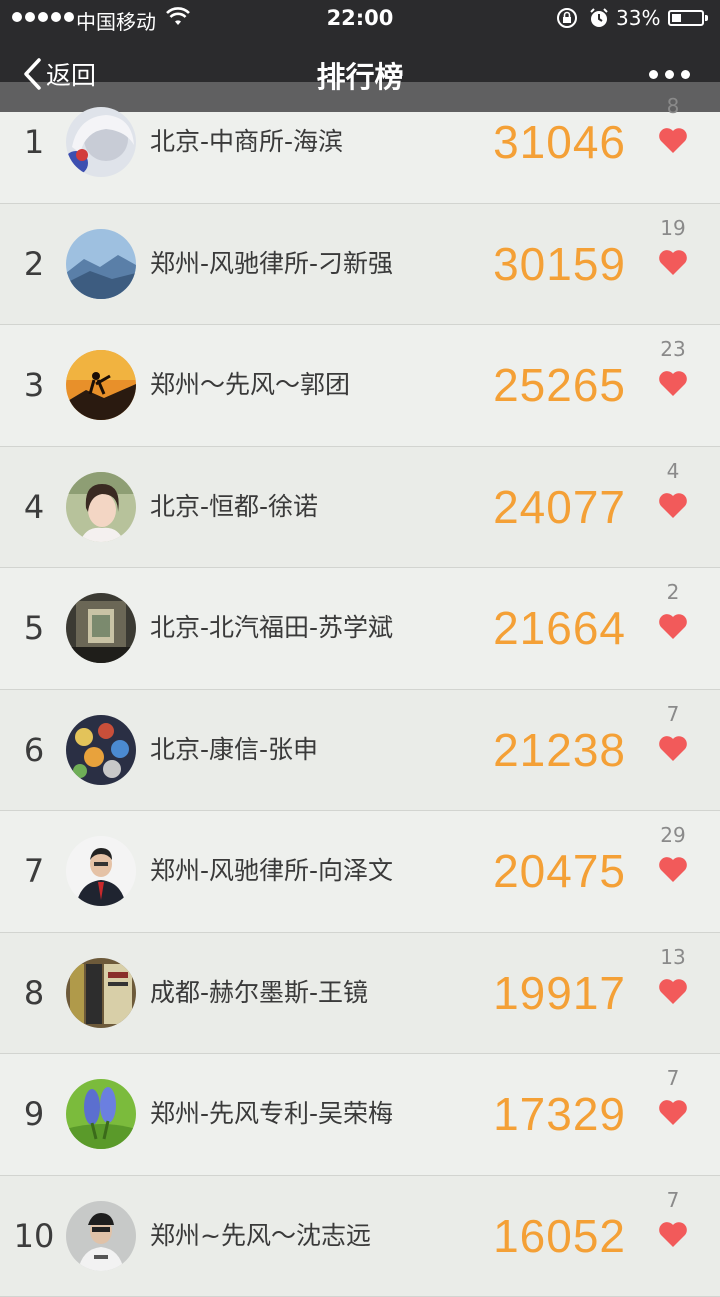  Describe the element at coordinates (34, 628) in the screenshot. I see `rank-number: 5` at that location.